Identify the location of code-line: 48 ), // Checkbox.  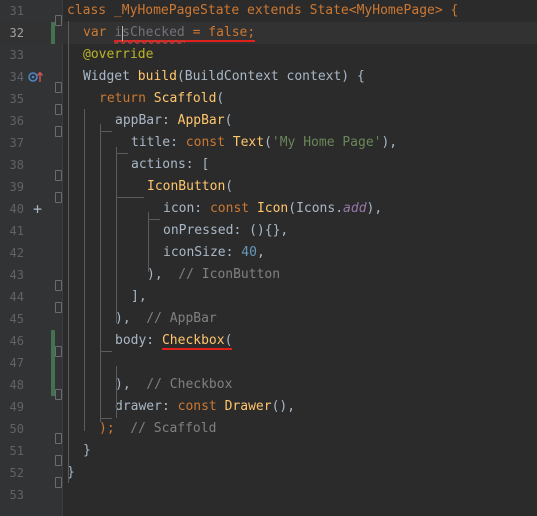
(268, 385).